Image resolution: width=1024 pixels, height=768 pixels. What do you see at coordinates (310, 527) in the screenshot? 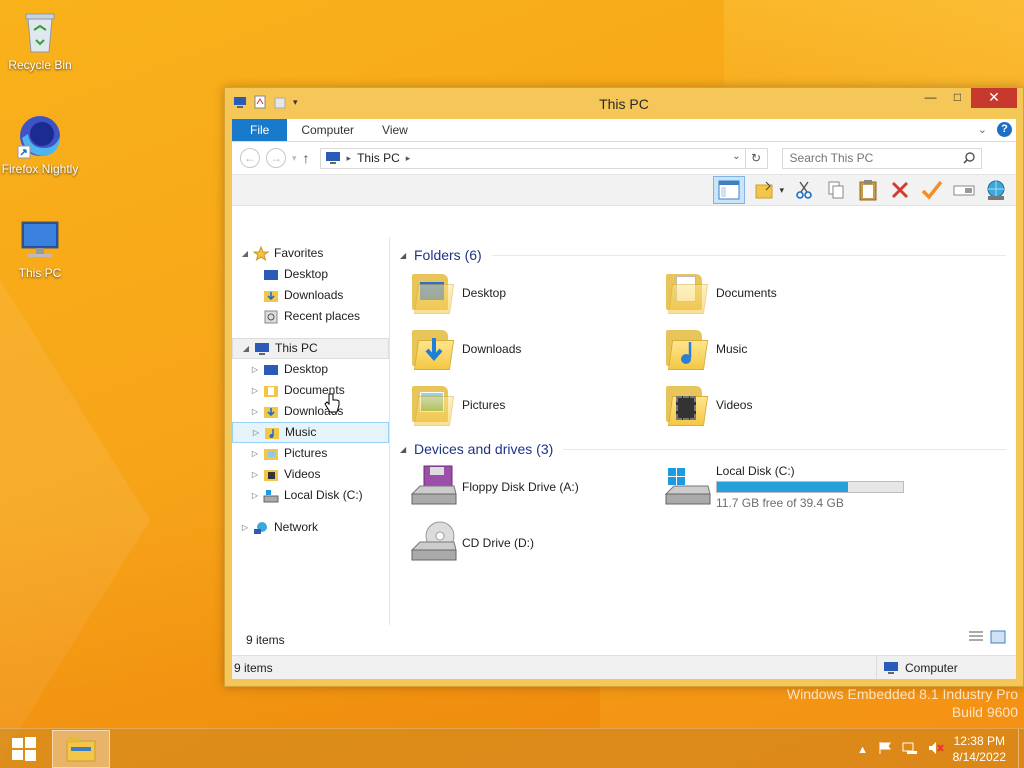
I see `nav-network: ▷ Network` at bounding box center [310, 527].